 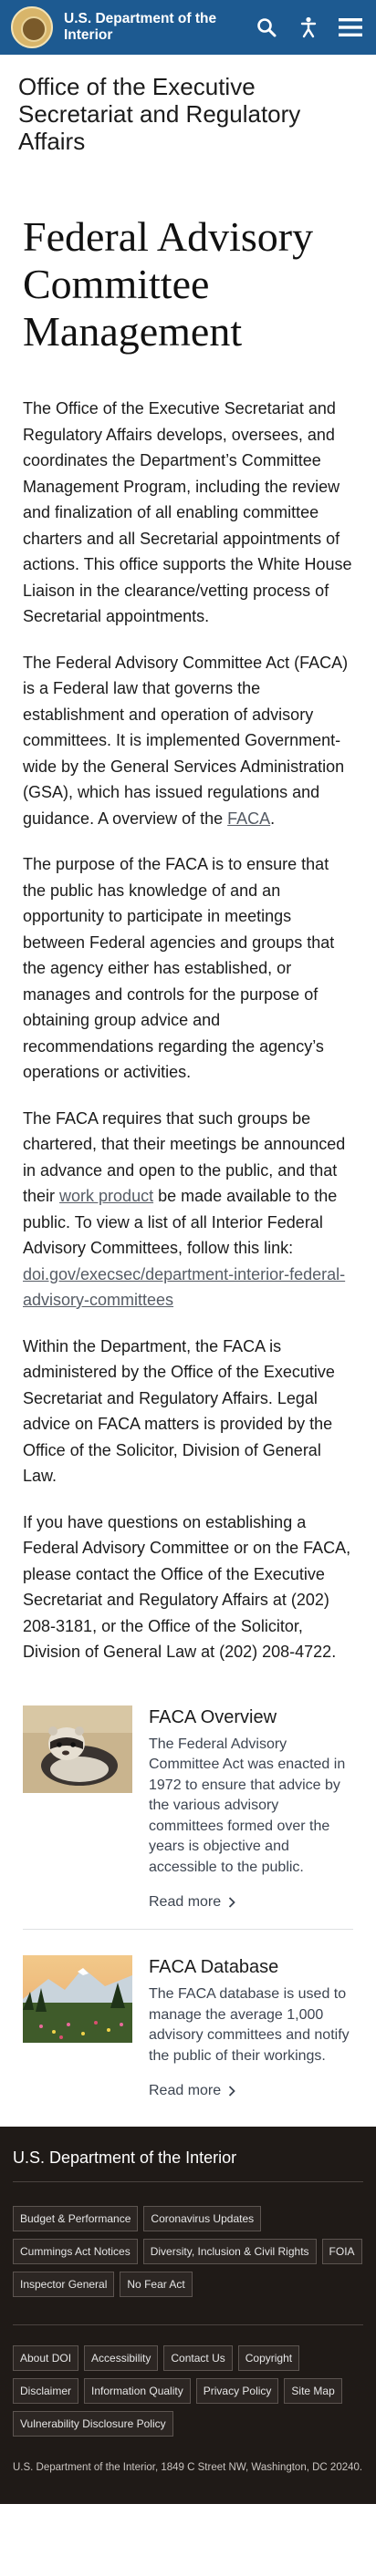 What do you see at coordinates (251, 1967) in the screenshot?
I see `card-title: FACA Database` at bounding box center [251, 1967].